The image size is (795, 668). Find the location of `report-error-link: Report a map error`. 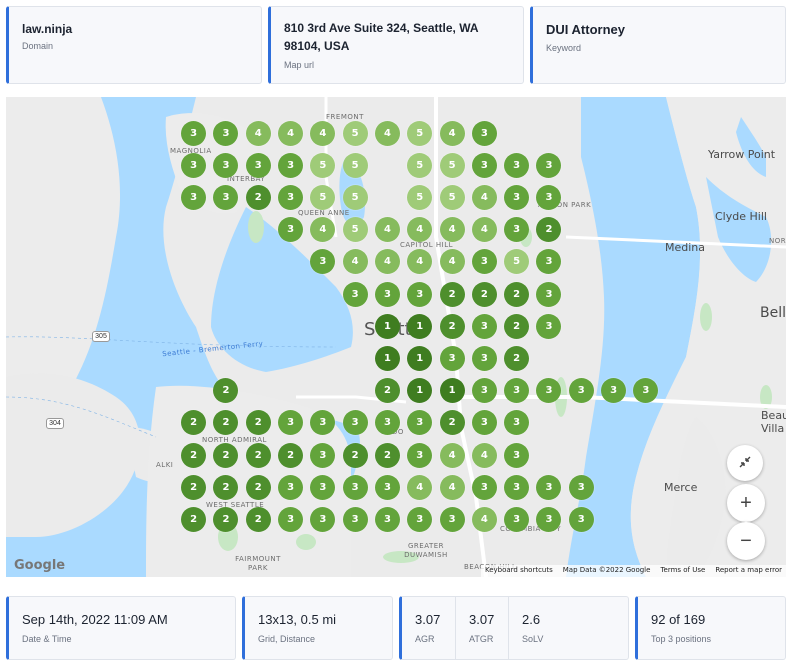

report-error-link: Report a map error is located at coordinates (748, 571).